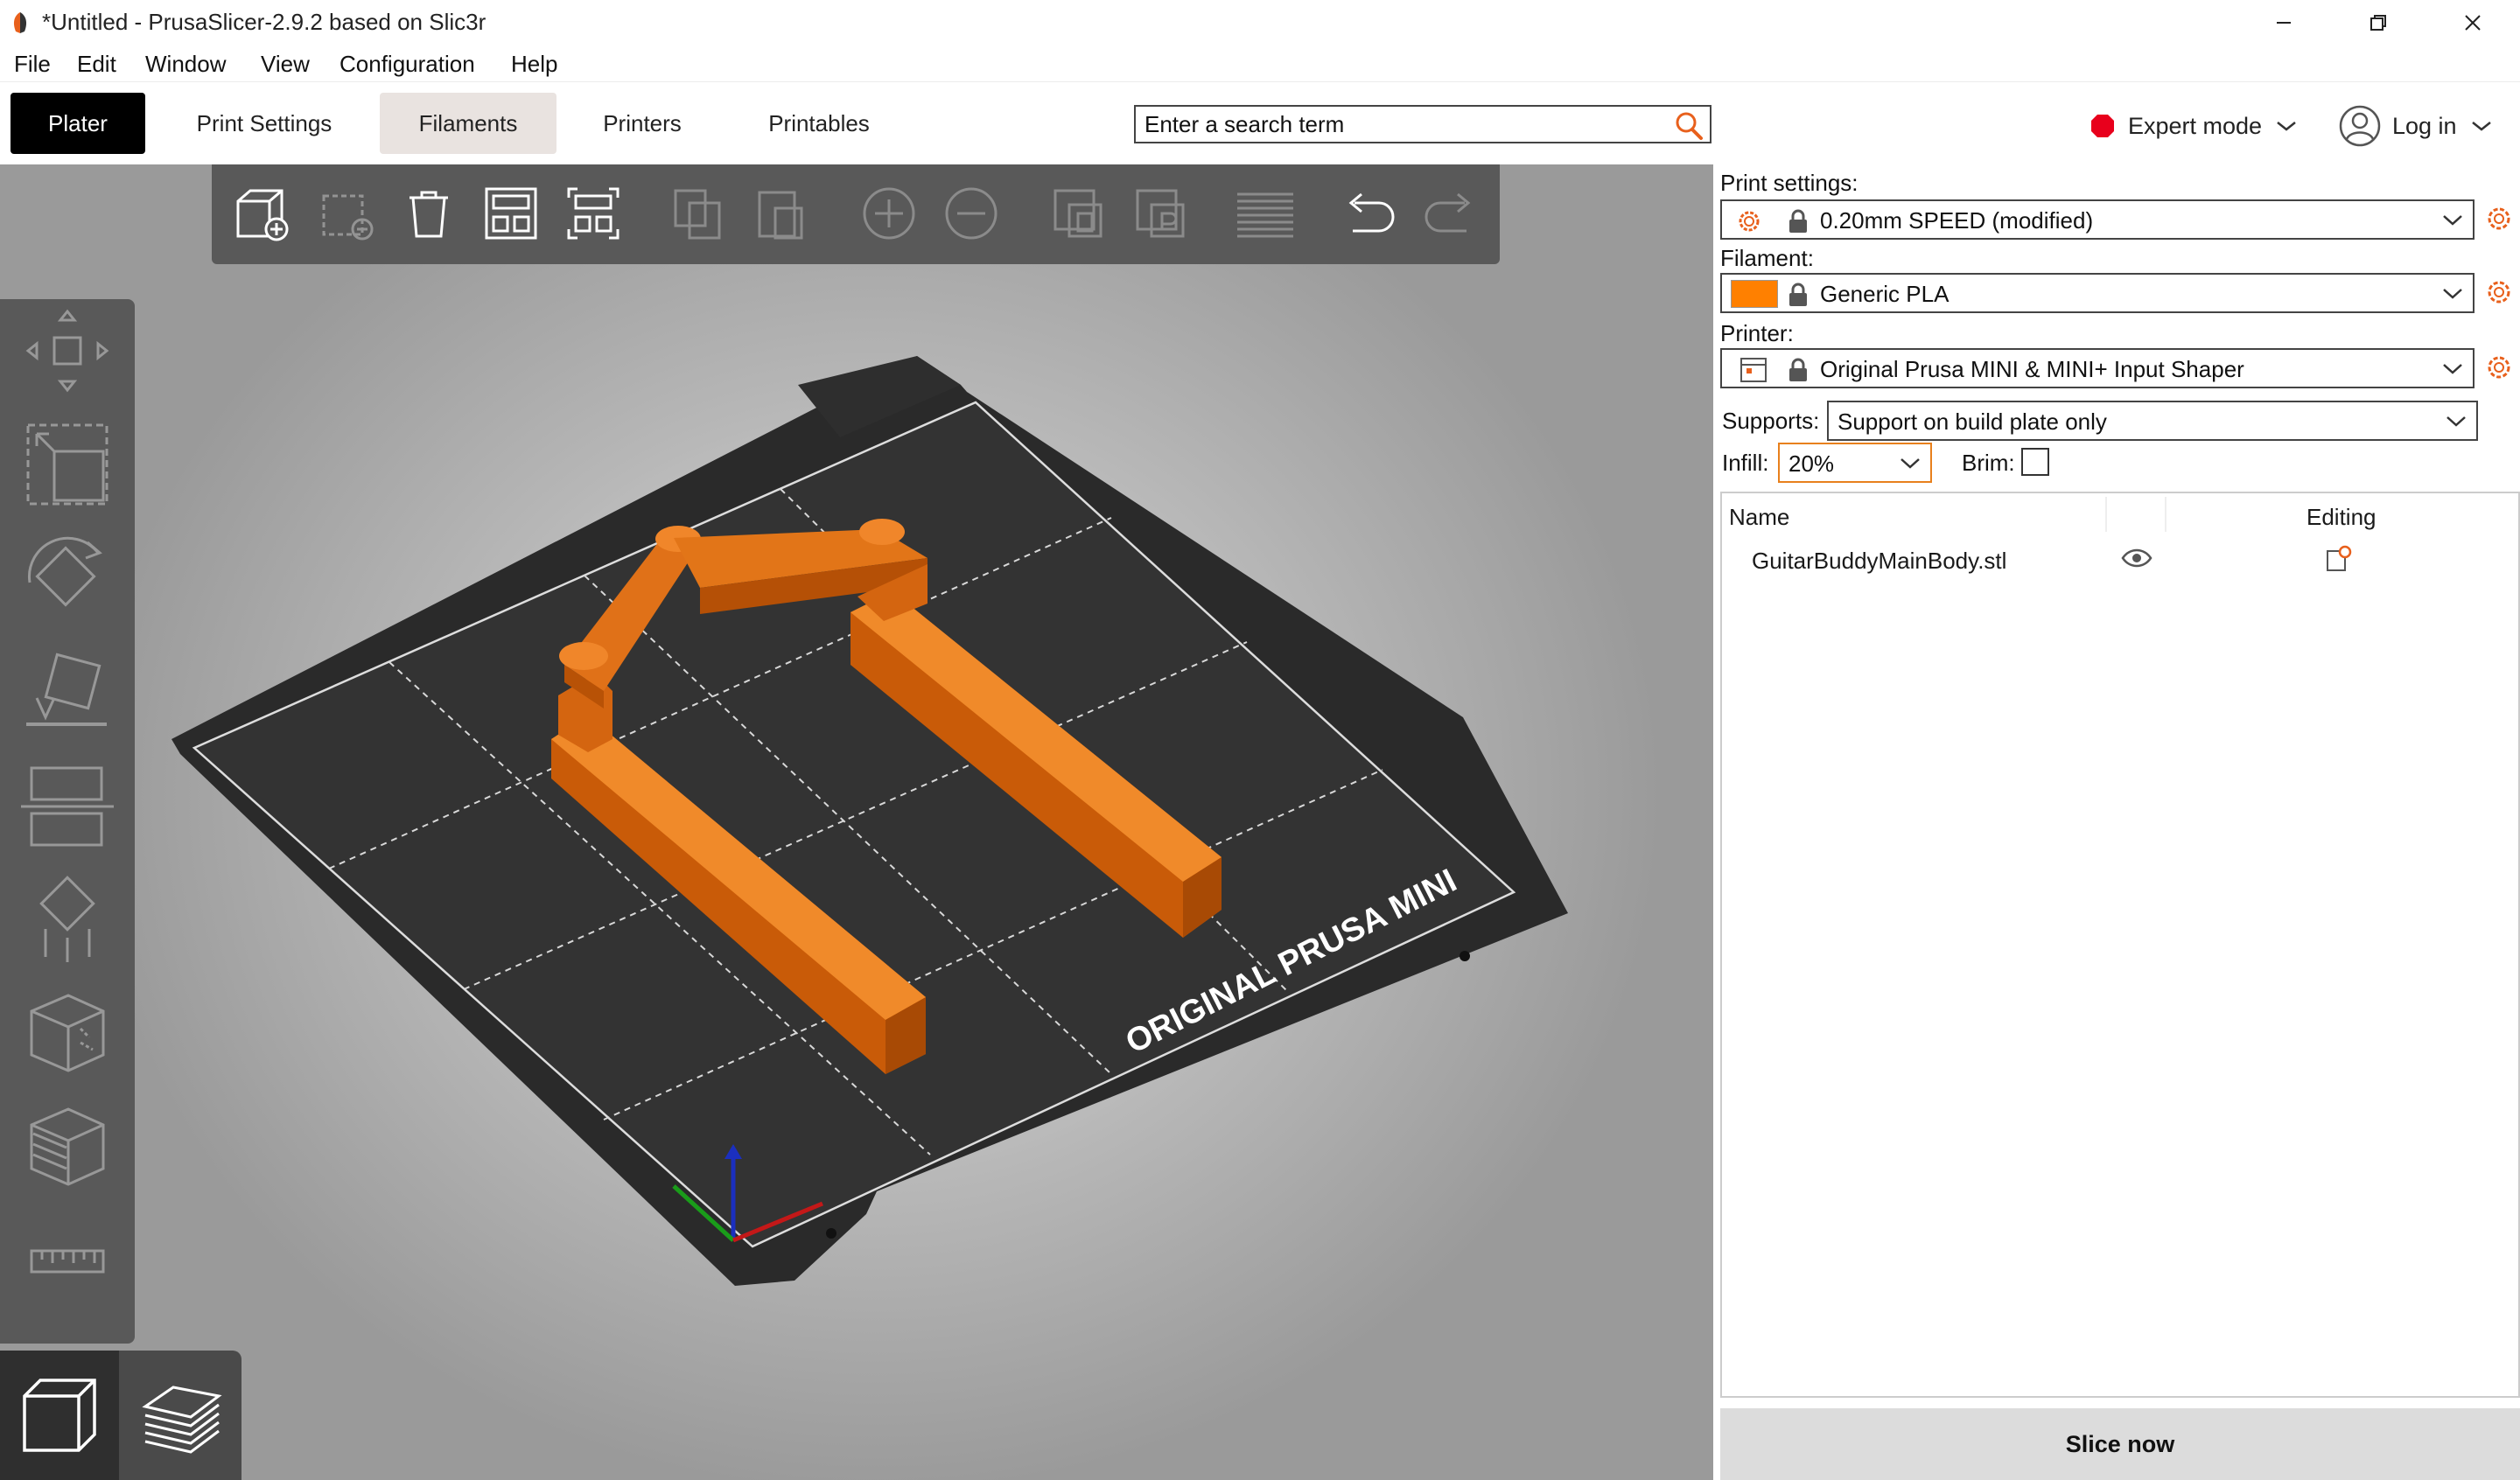  What do you see at coordinates (2136, 558) in the screenshot?
I see `eye-icon` at bounding box center [2136, 558].